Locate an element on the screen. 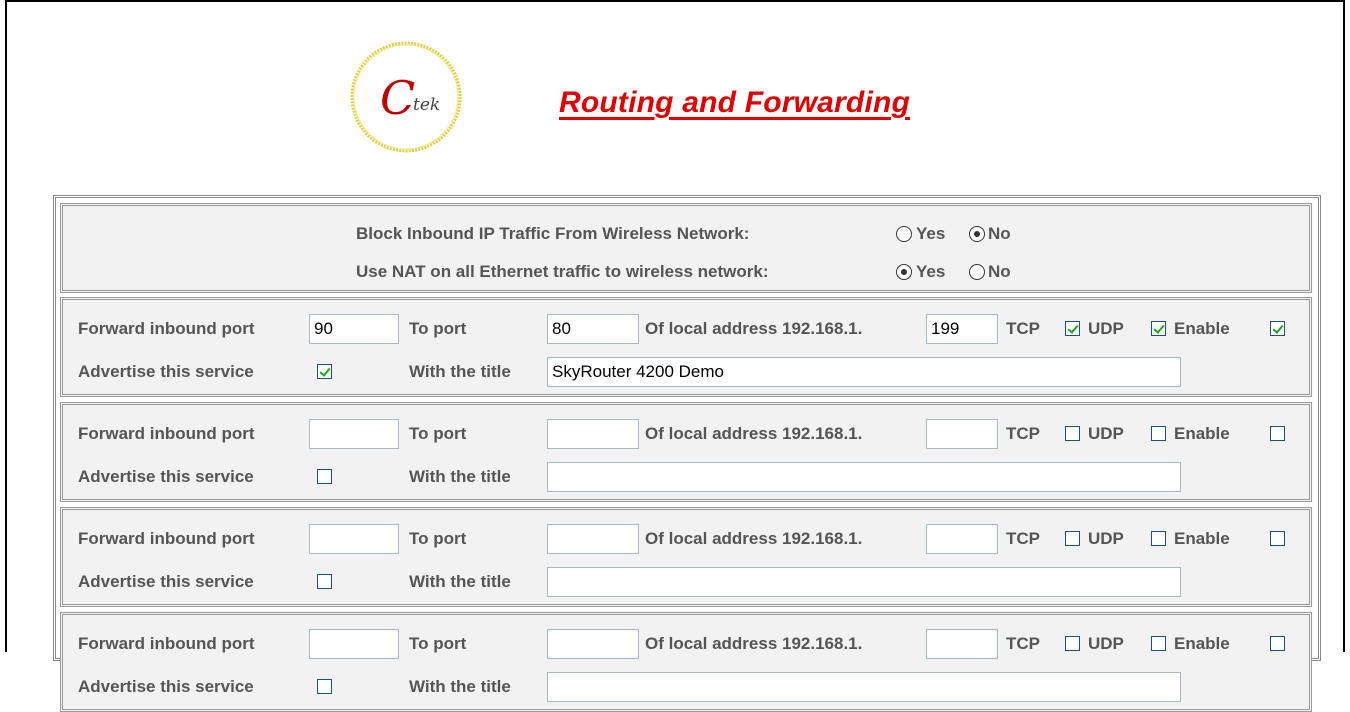 This screenshot has width=1350, height=712. ctek-logo: C tek is located at coordinates (406, 97).